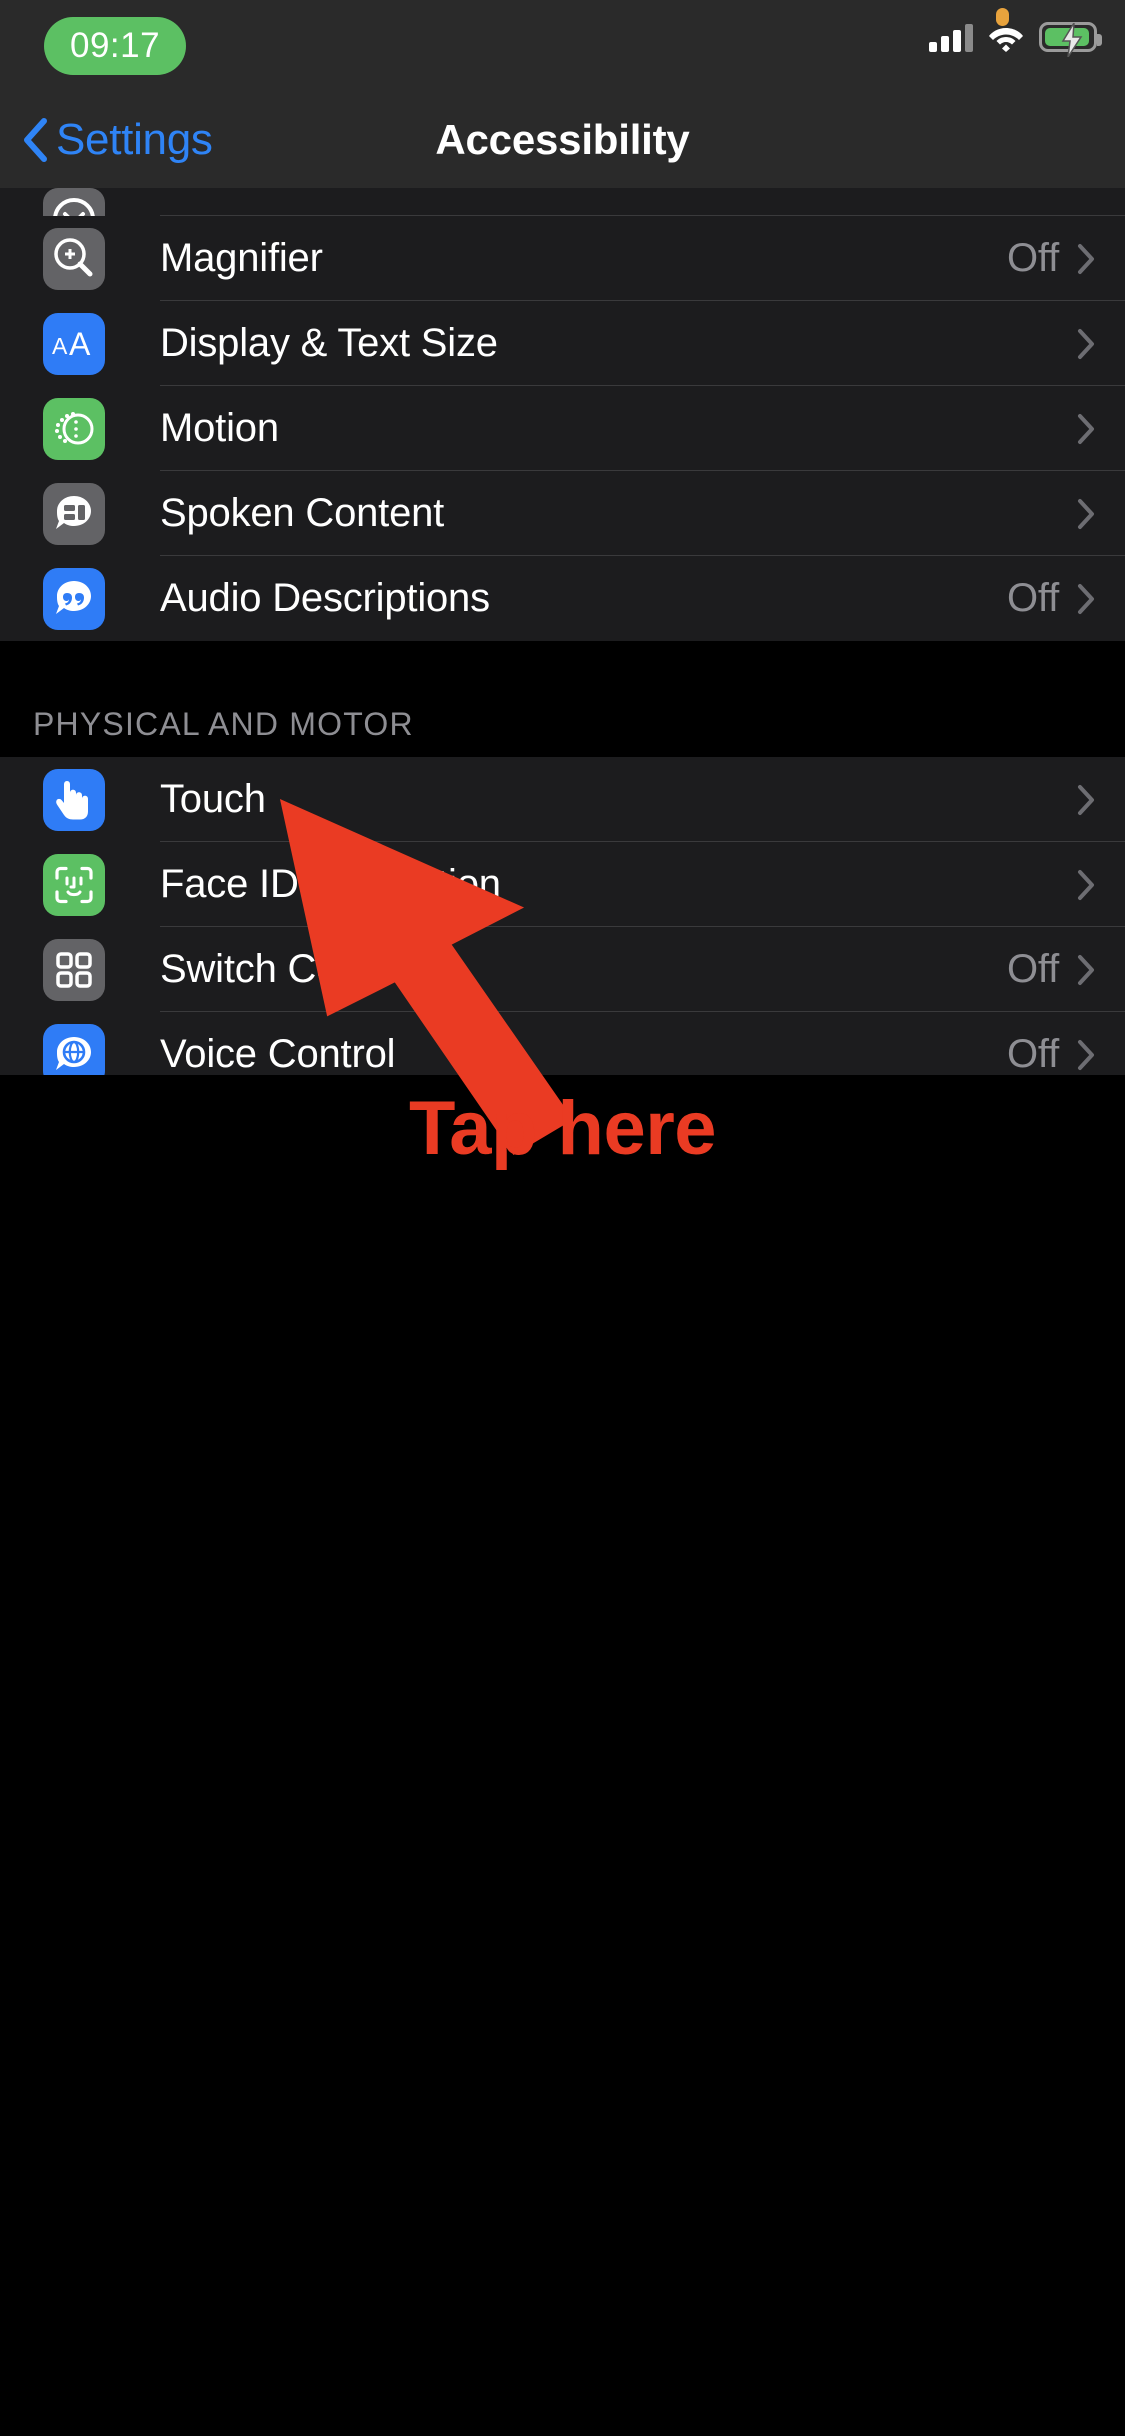 This screenshot has height=2436, width=1125. I want to click on aa-text-size-icon: A A, so click(74, 343).